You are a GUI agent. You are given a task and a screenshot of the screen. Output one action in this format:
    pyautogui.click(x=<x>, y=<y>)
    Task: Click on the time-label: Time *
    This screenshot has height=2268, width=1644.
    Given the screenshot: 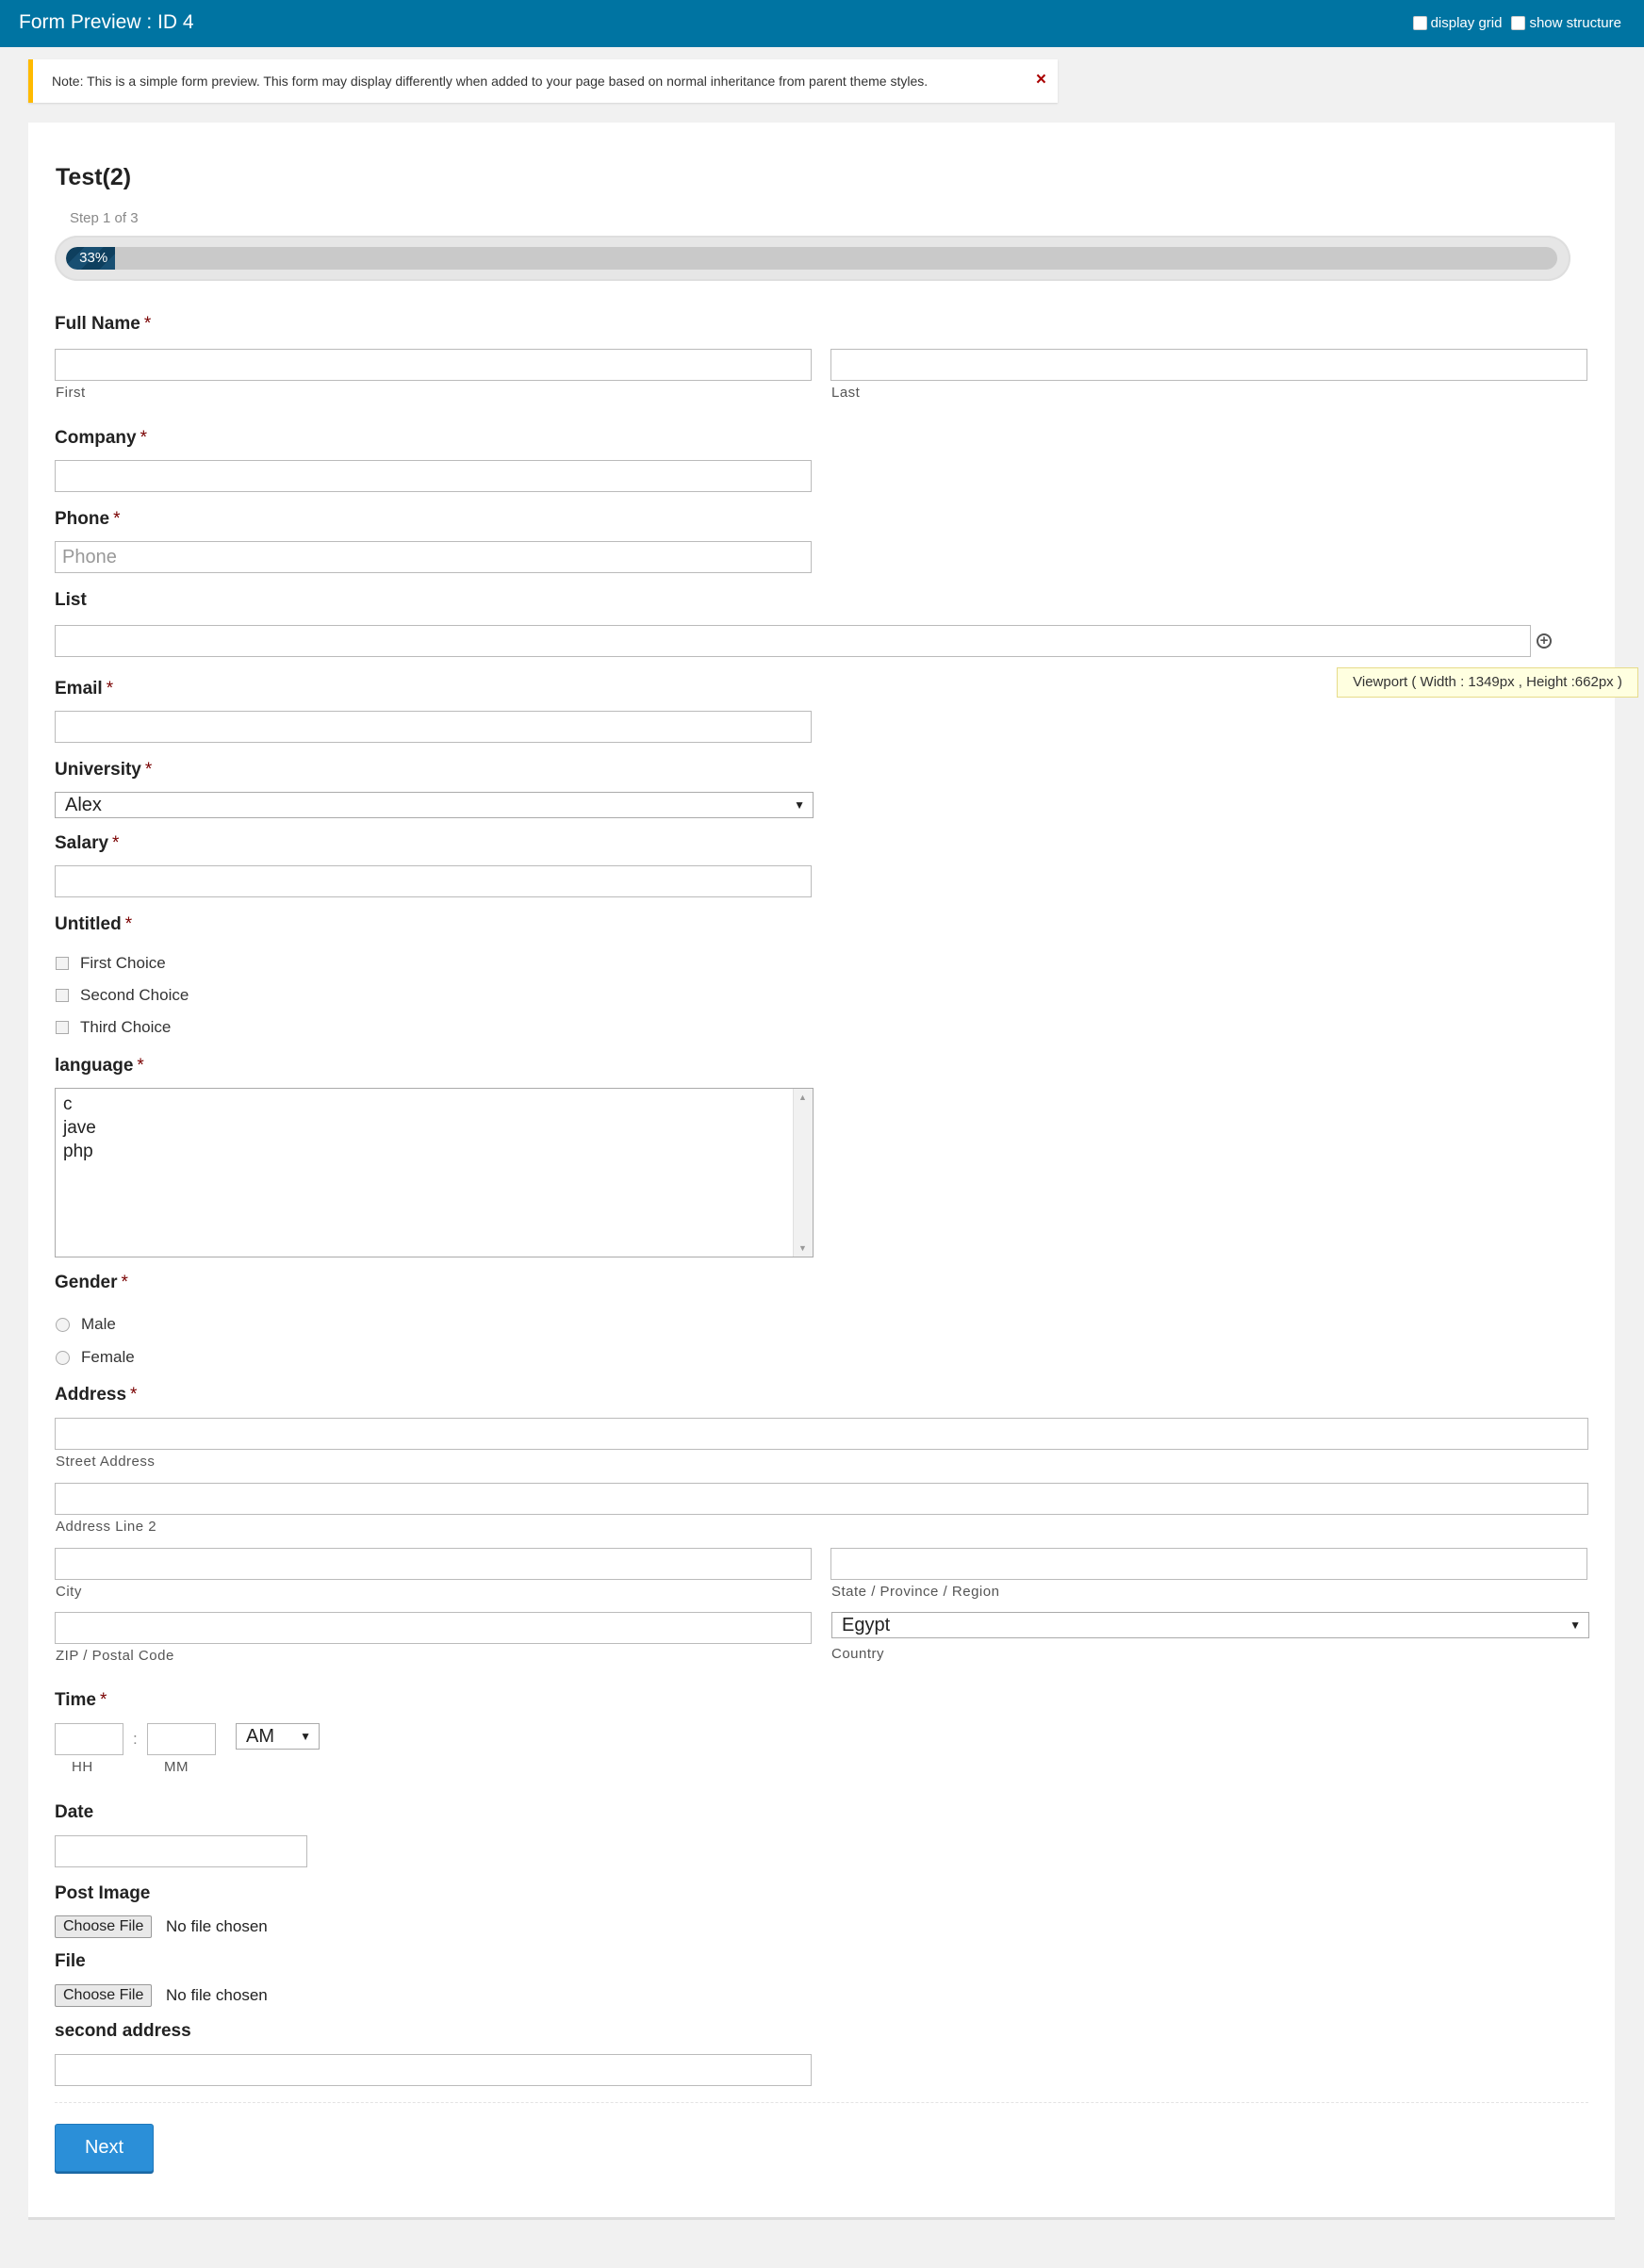 What is the action you would take?
    pyautogui.click(x=81, y=1700)
    